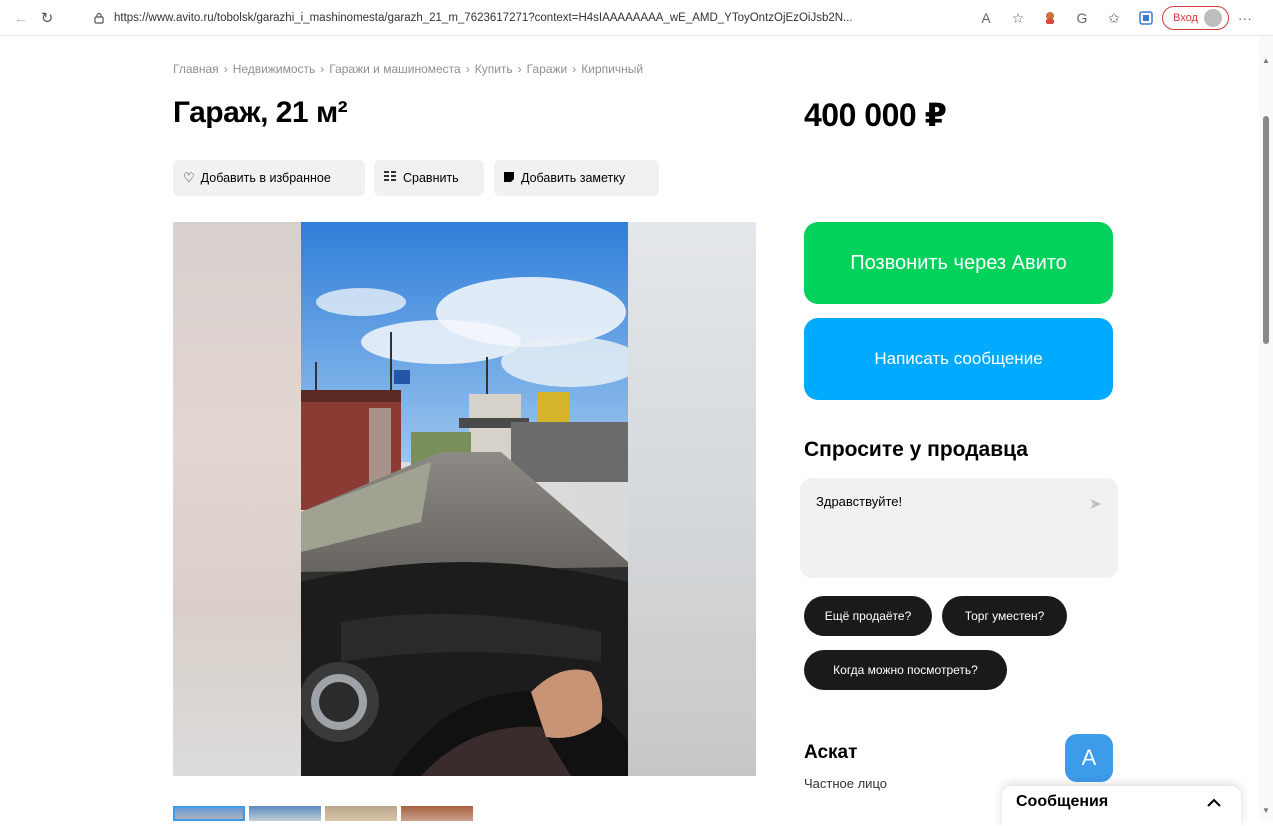 The height and width of the screenshot is (826, 1273). What do you see at coordinates (845, 783) in the screenshot?
I see `seller-type: Частное лицо` at bounding box center [845, 783].